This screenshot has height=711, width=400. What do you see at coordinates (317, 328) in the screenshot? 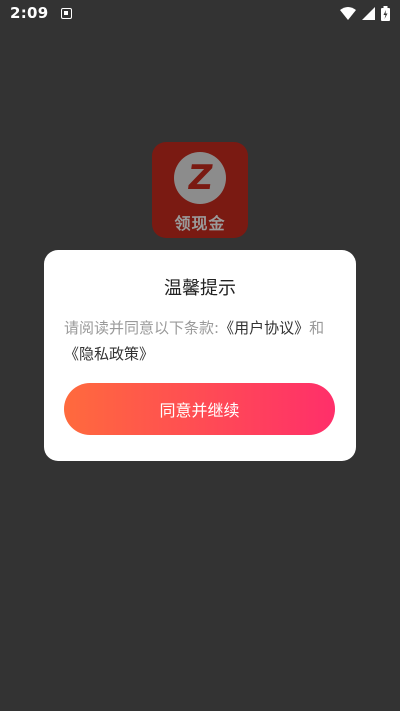
I see `message-conjunction: 和` at bounding box center [317, 328].